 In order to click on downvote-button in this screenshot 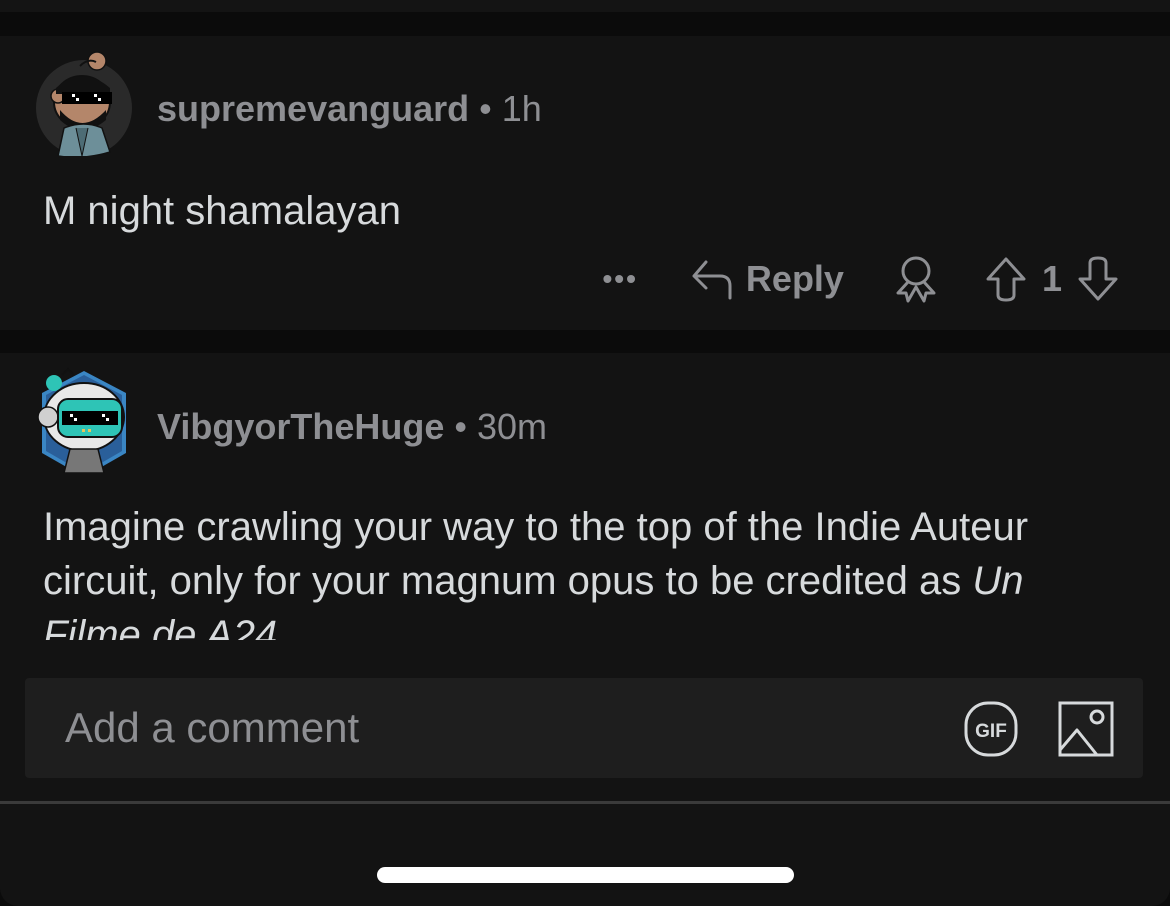, I will do `click(1098, 279)`.